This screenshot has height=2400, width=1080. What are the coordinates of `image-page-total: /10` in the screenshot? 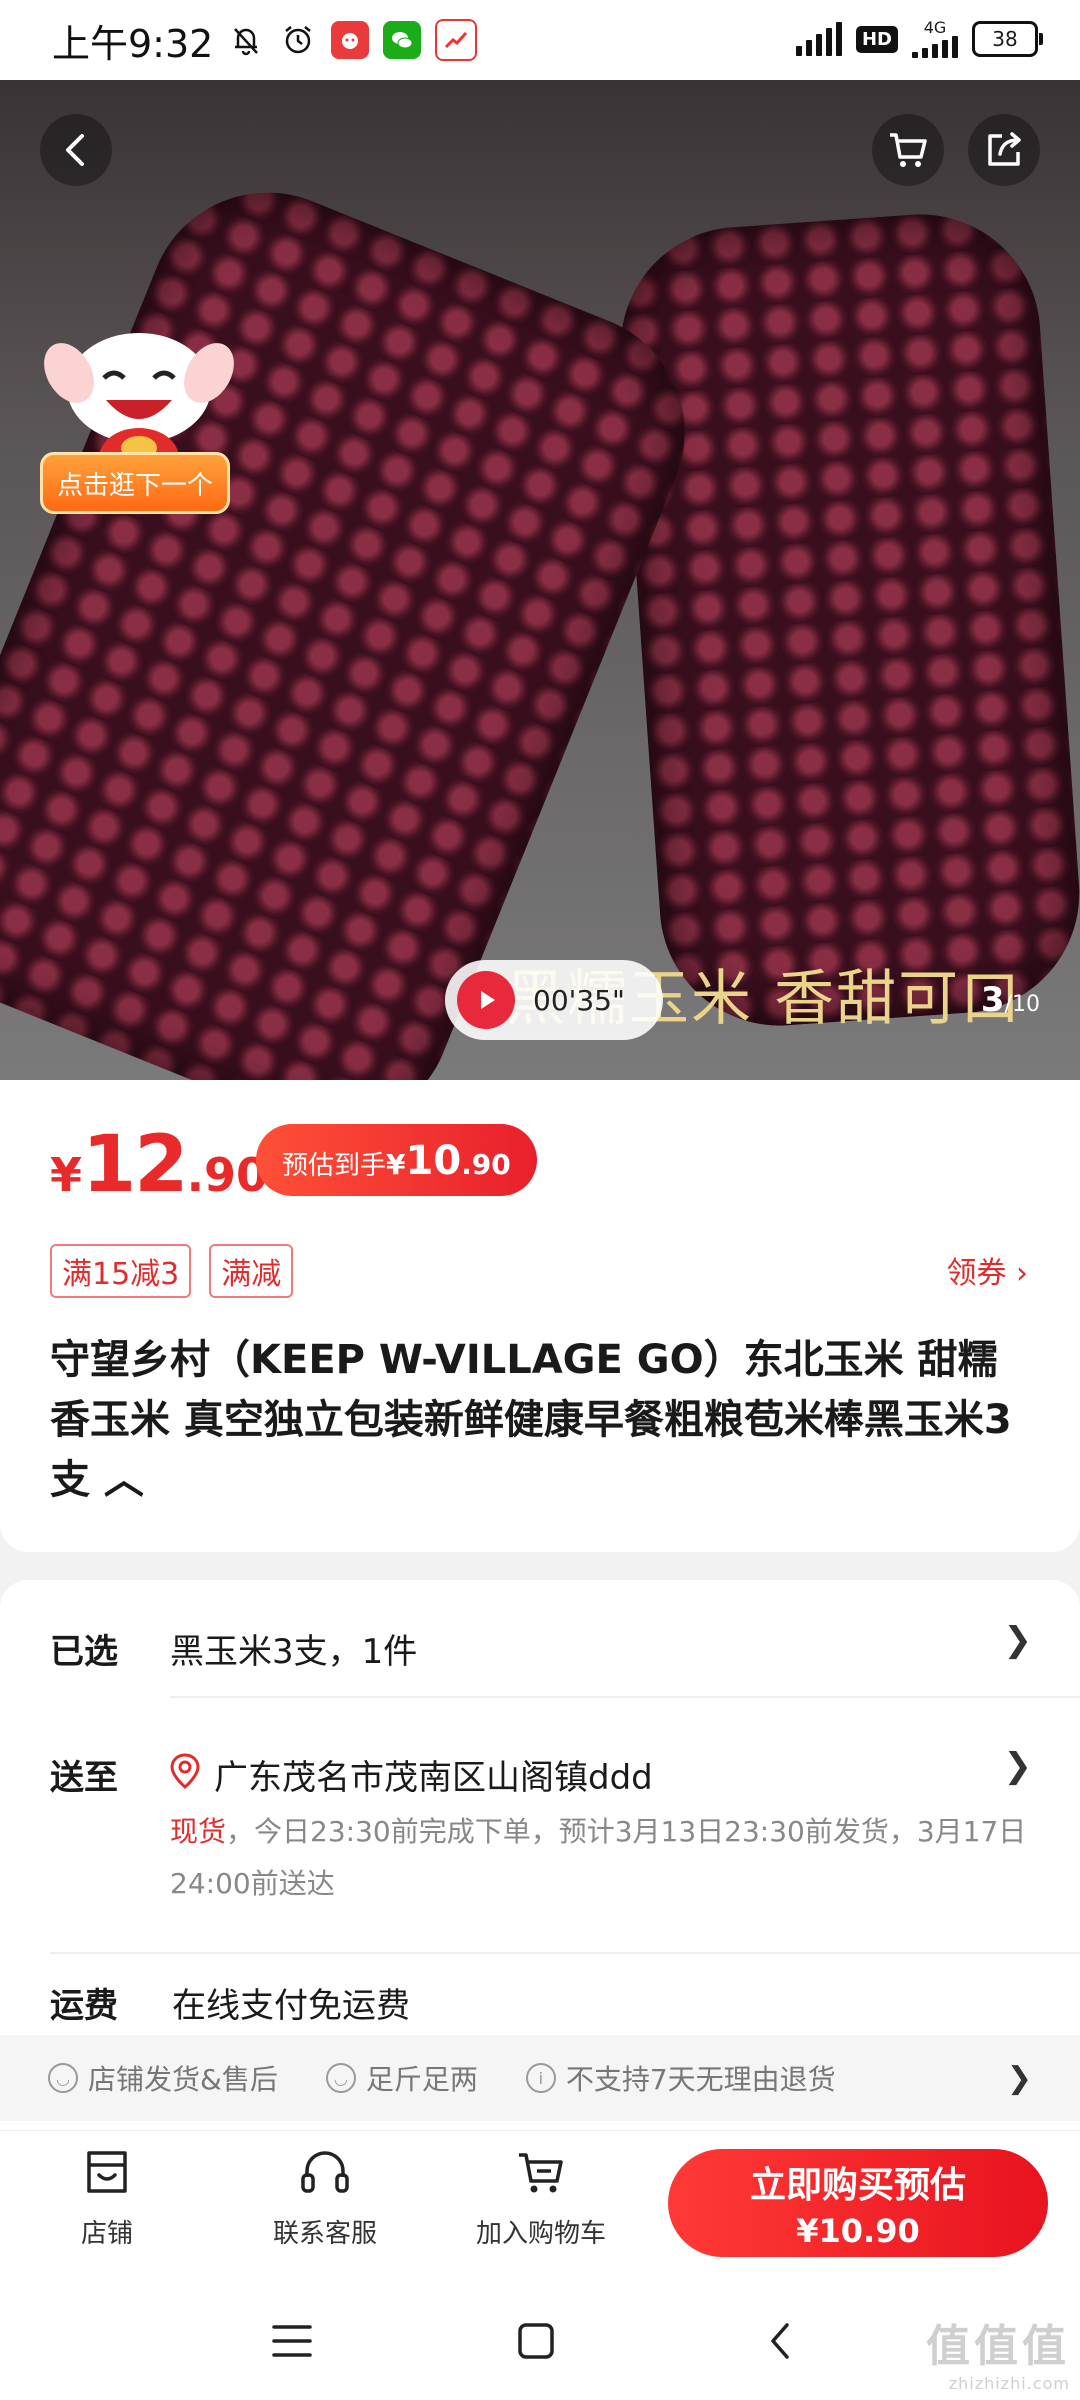 It's located at (1022, 1004).